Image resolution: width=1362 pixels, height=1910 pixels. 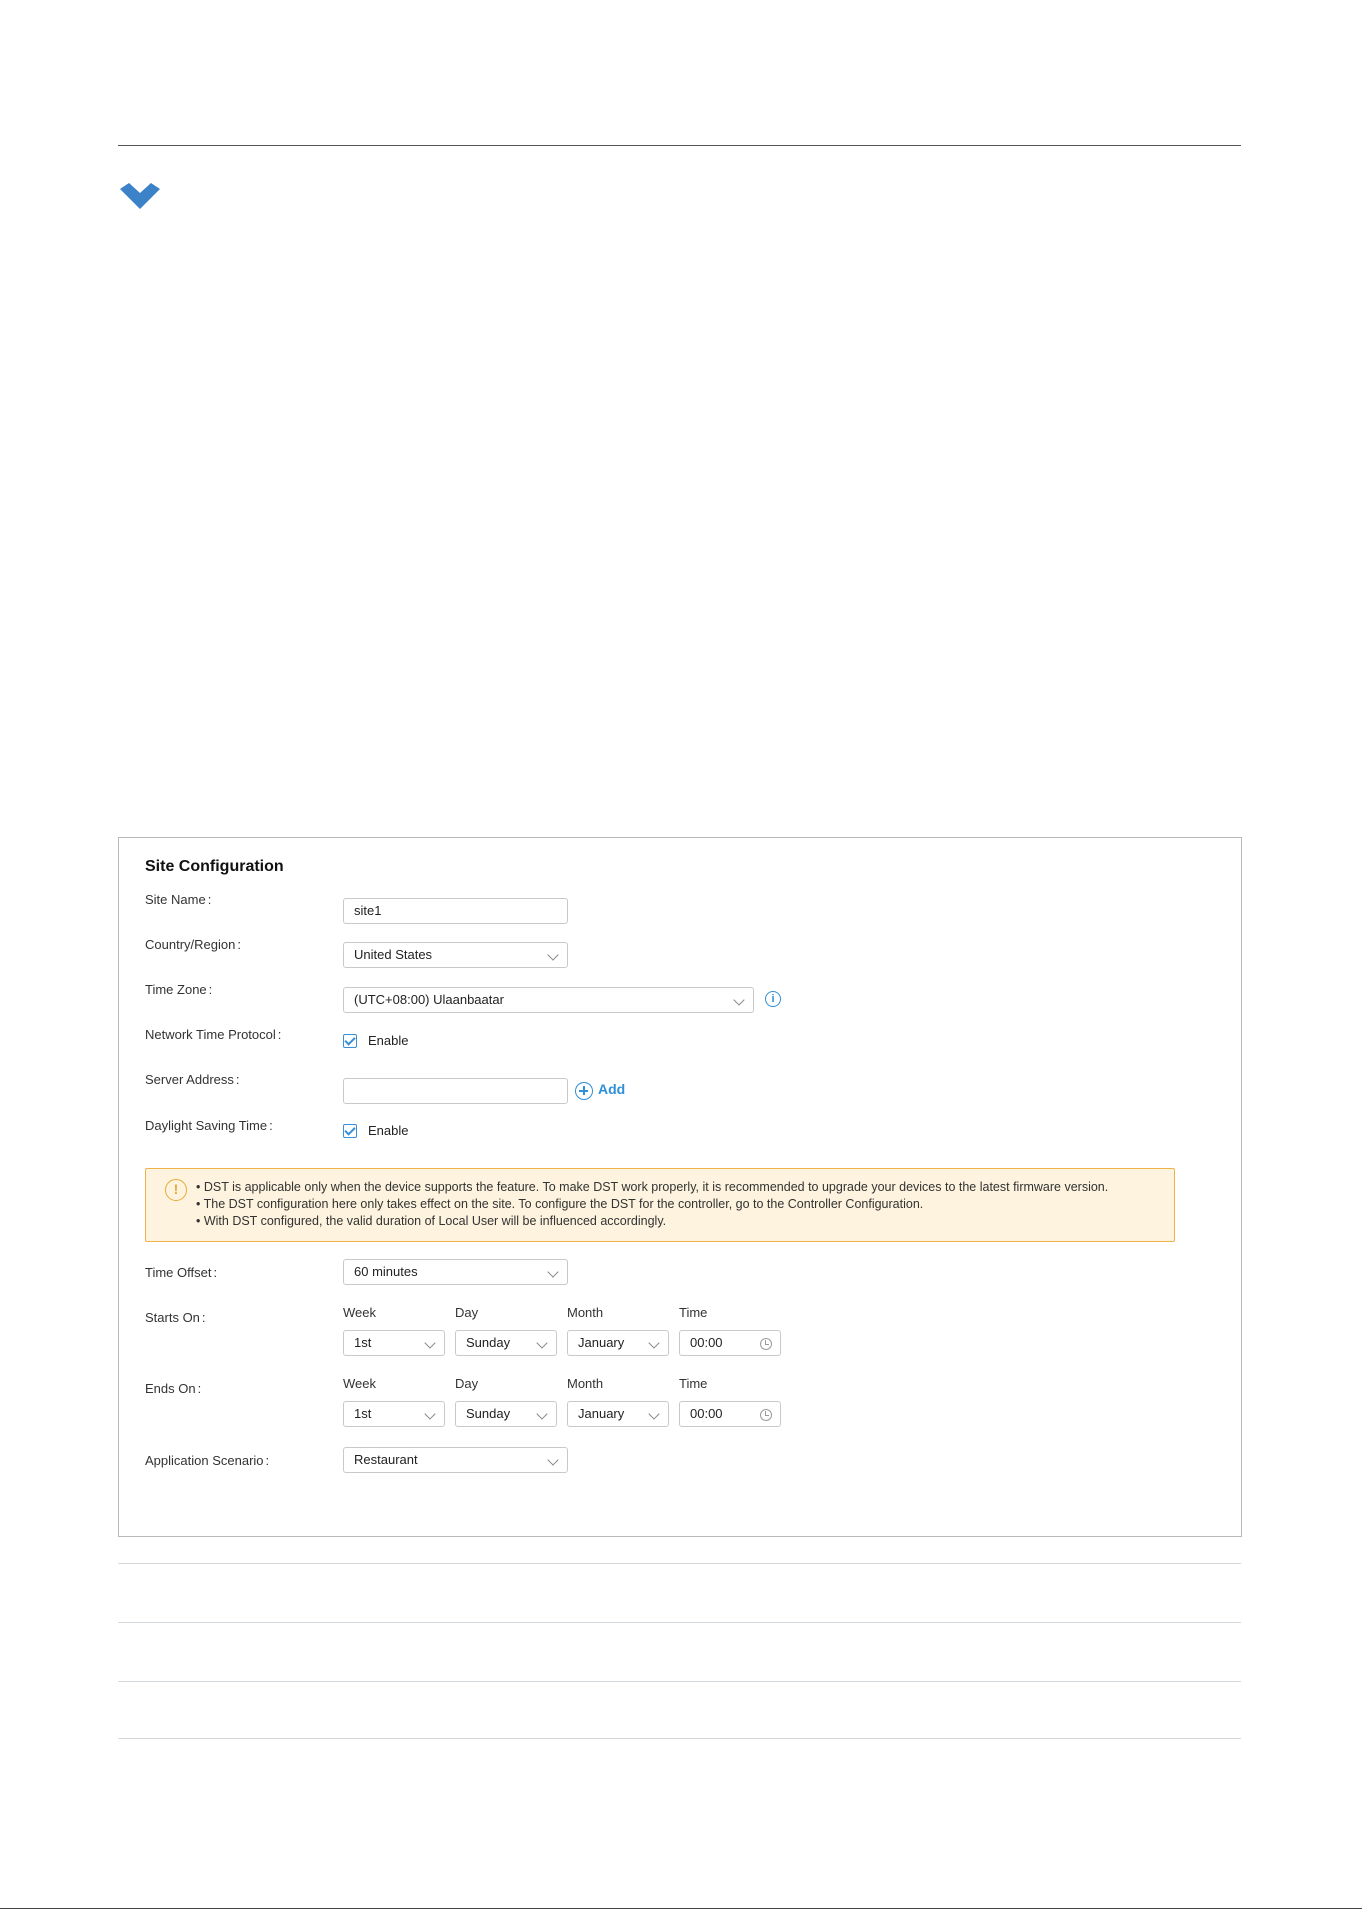 What do you see at coordinates (207, 1460) in the screenshot?
I see `application-scenario-label: Application Scenario:` at bounding box center [207, 1460].